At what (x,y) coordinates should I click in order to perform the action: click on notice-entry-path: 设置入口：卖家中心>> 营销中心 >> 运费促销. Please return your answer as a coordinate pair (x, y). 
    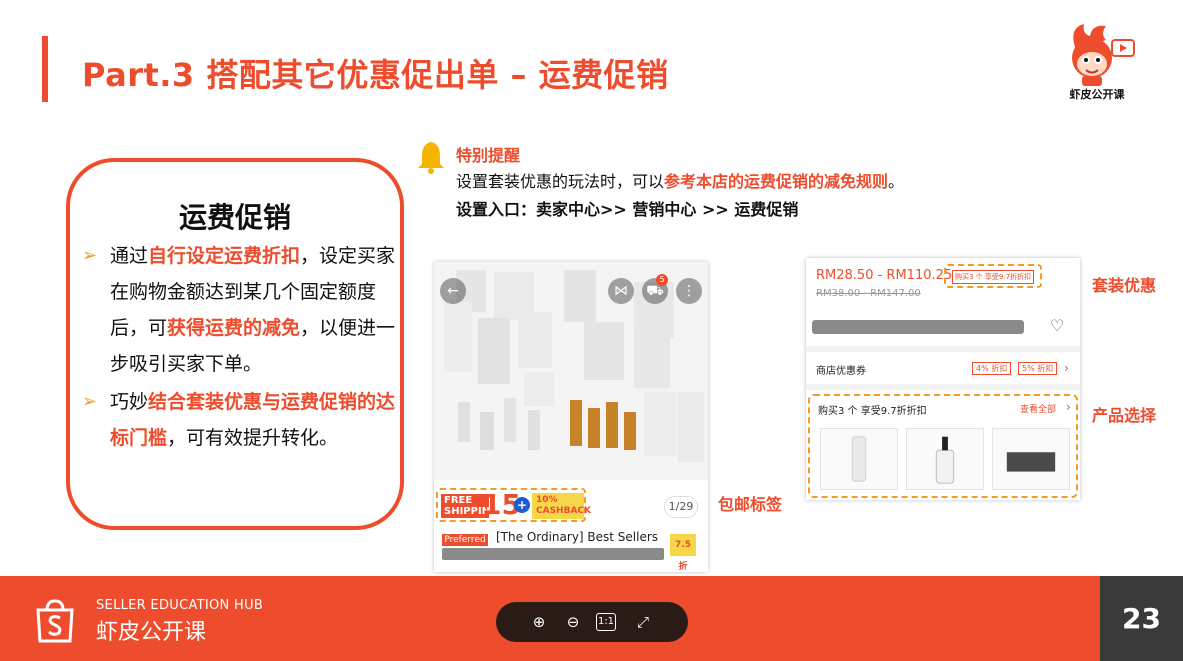
    Looking at the image, I should click on (627, 209).